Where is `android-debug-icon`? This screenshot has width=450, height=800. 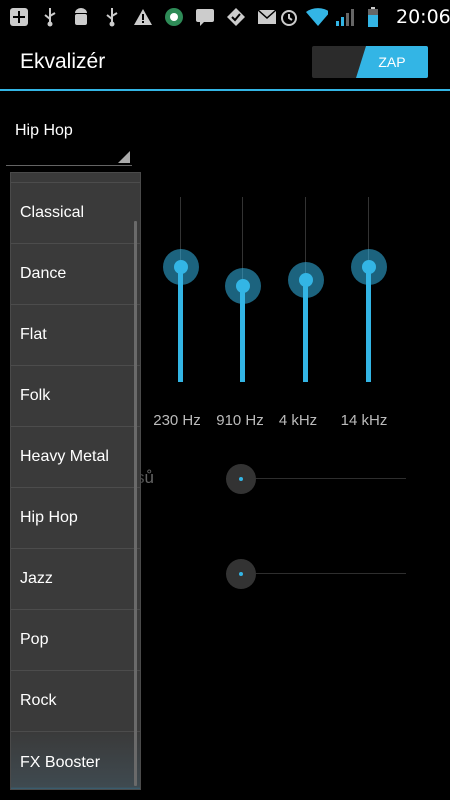
android-debug-icon is located at coordinates (81, 17).